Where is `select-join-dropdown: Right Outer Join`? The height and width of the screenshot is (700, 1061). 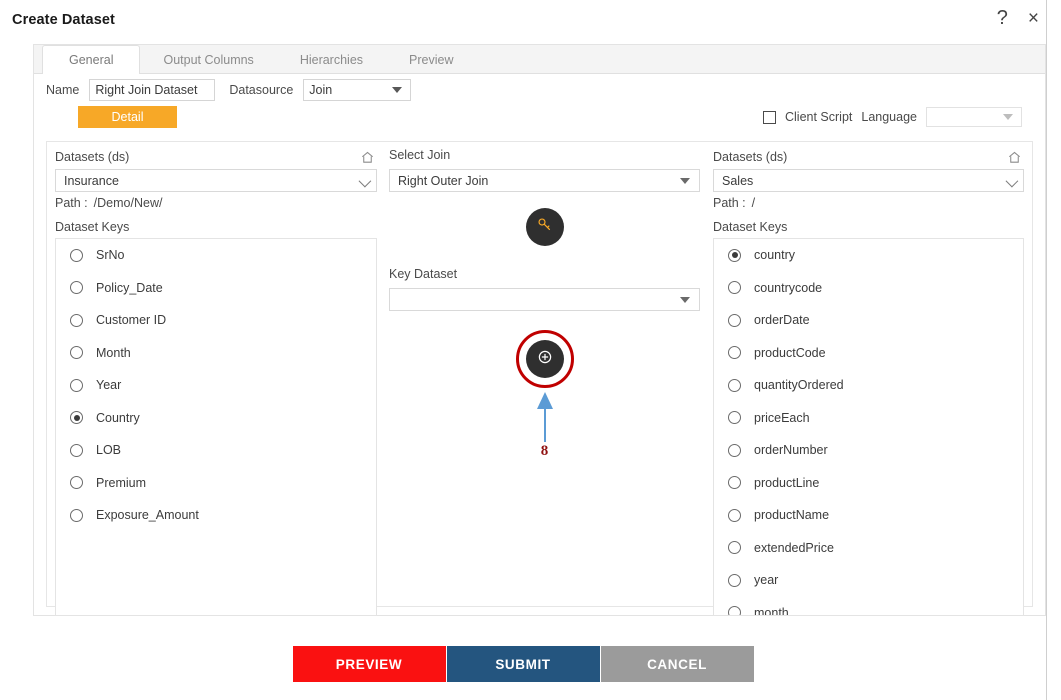 select-join-dropdown: Right Outer Join is located at coordinates (544, 180).